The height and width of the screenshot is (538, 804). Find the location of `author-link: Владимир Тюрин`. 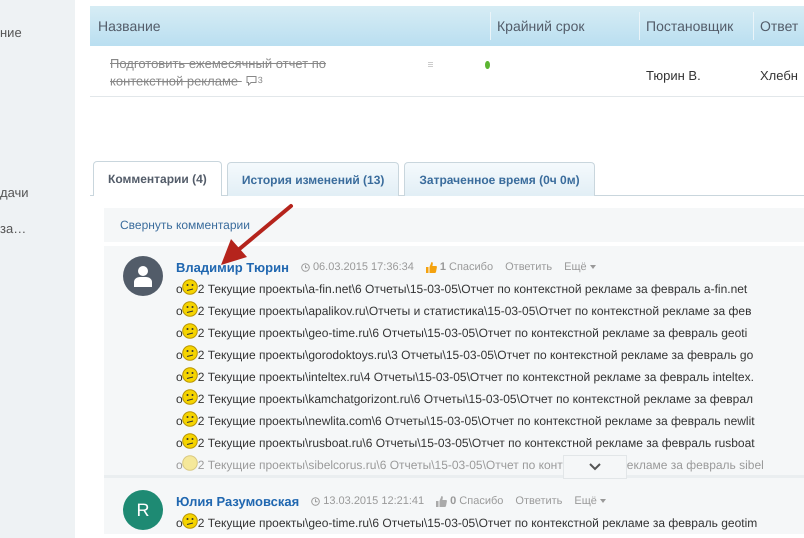

author-link: Владимир Тюрин is located at coordinates (232, 267).